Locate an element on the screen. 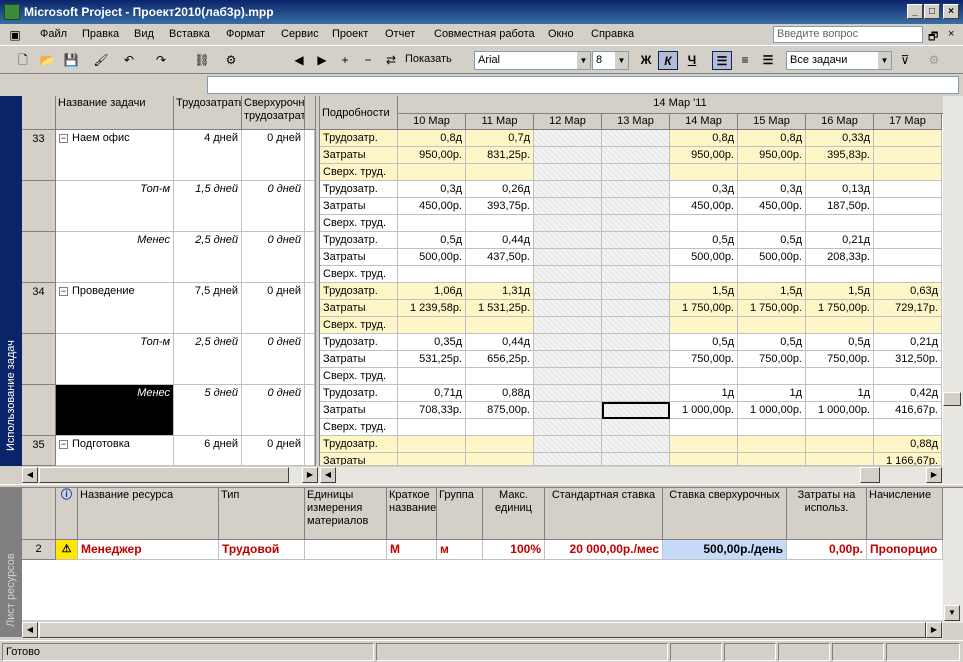  timephased-cell: 1 531,25р. is located at coordinates (500, 308).